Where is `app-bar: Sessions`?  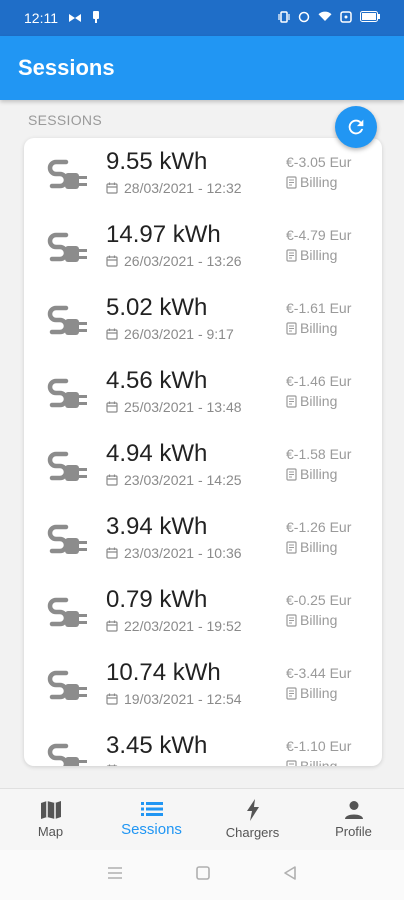
app-bar: Sessions is located at coordinates (202, 68).